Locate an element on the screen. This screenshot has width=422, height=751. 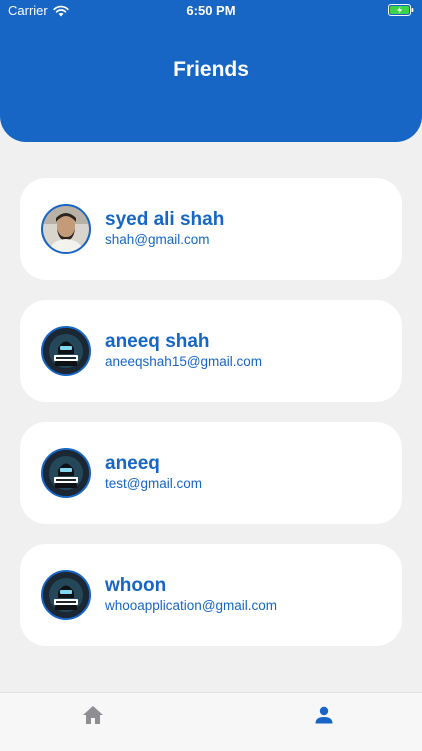
nav-profile-button is located at coordinates (324, 715).